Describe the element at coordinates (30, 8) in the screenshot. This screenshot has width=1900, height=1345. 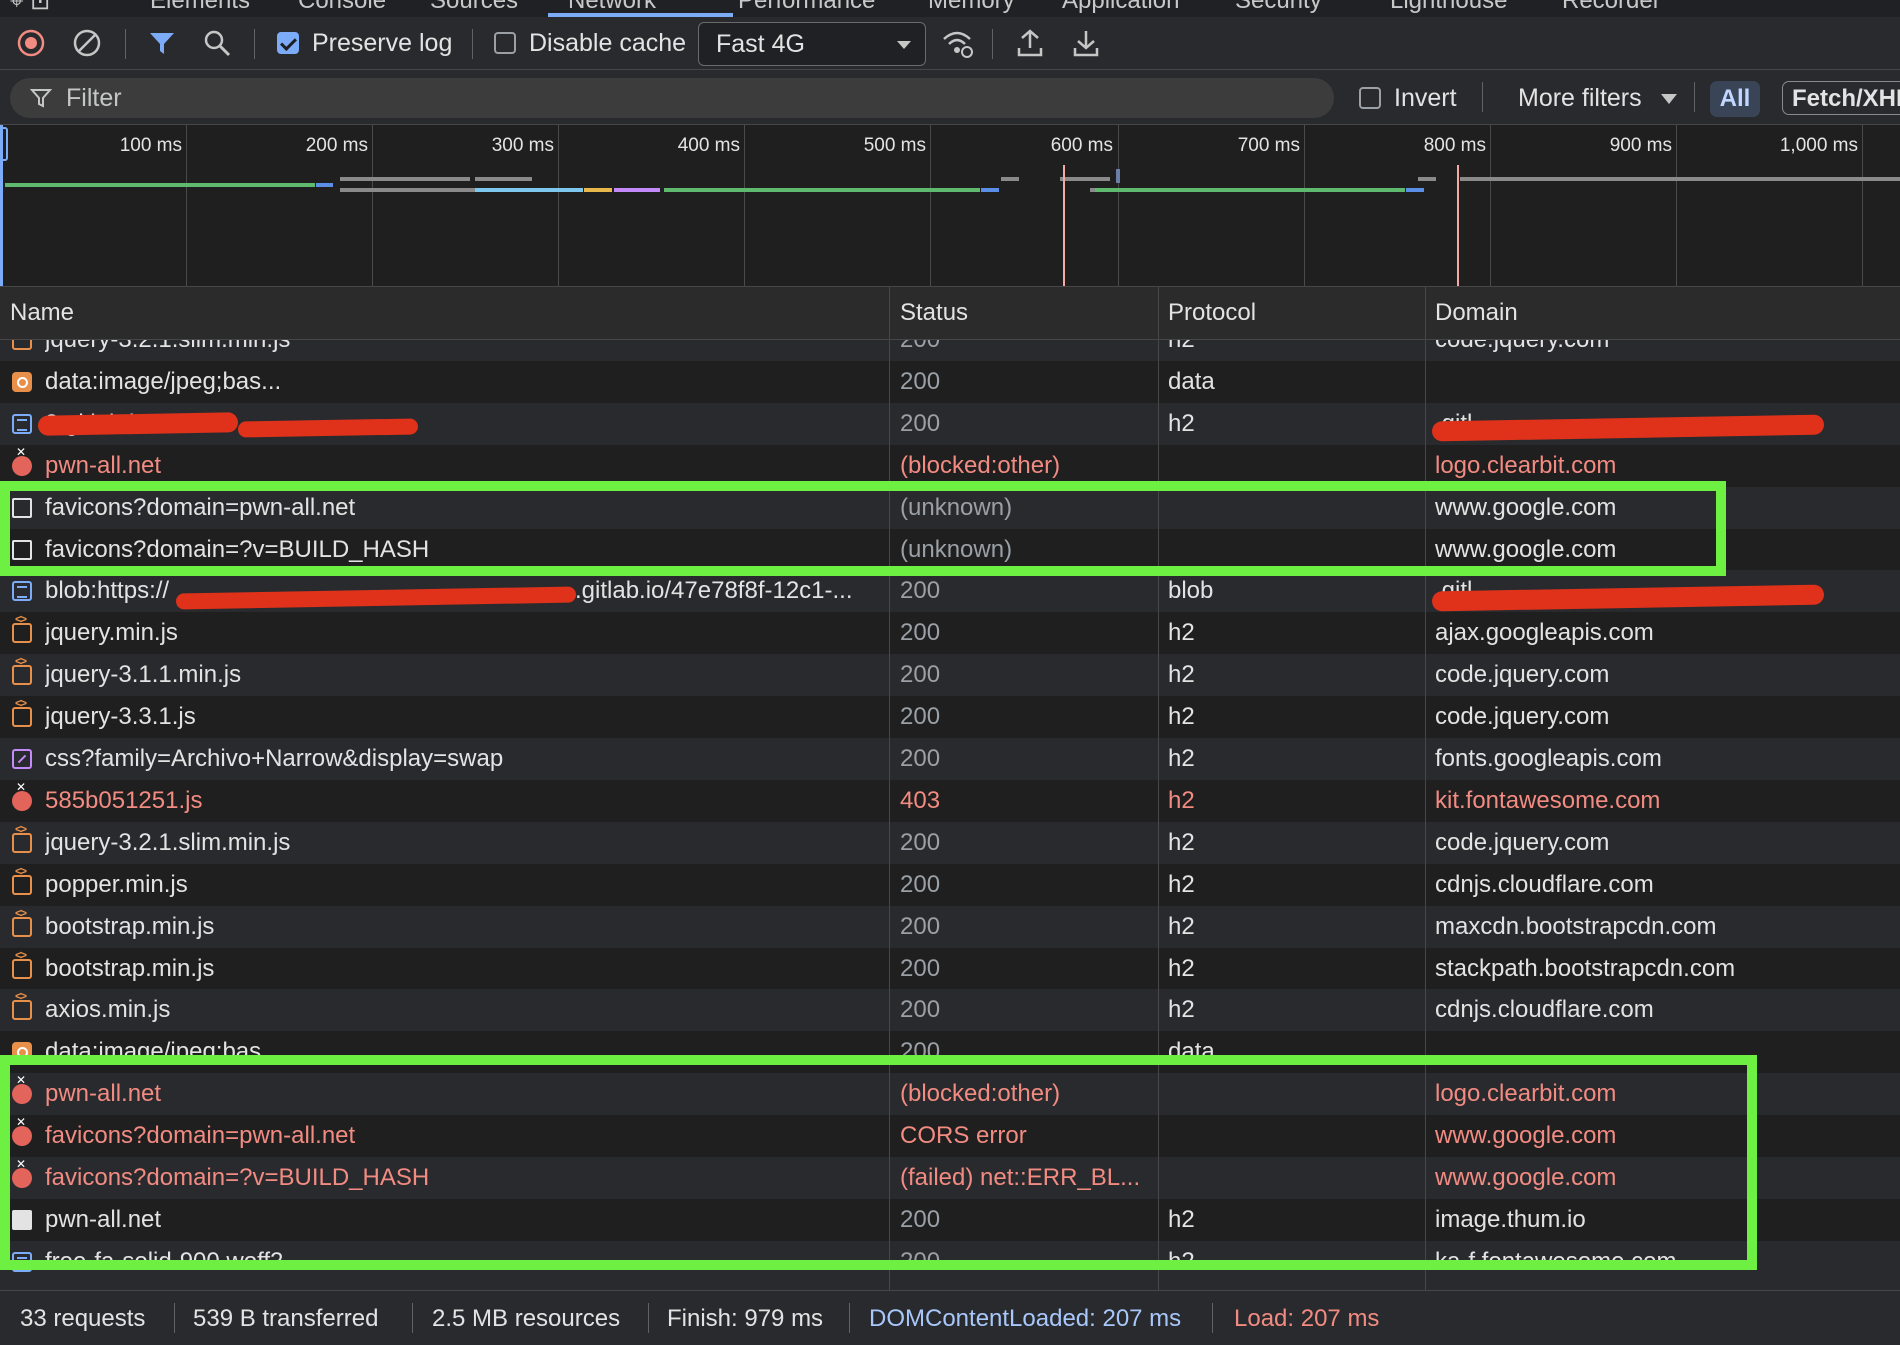
I see `devtools-menu-icon: ⌖ ⊡` at that location.